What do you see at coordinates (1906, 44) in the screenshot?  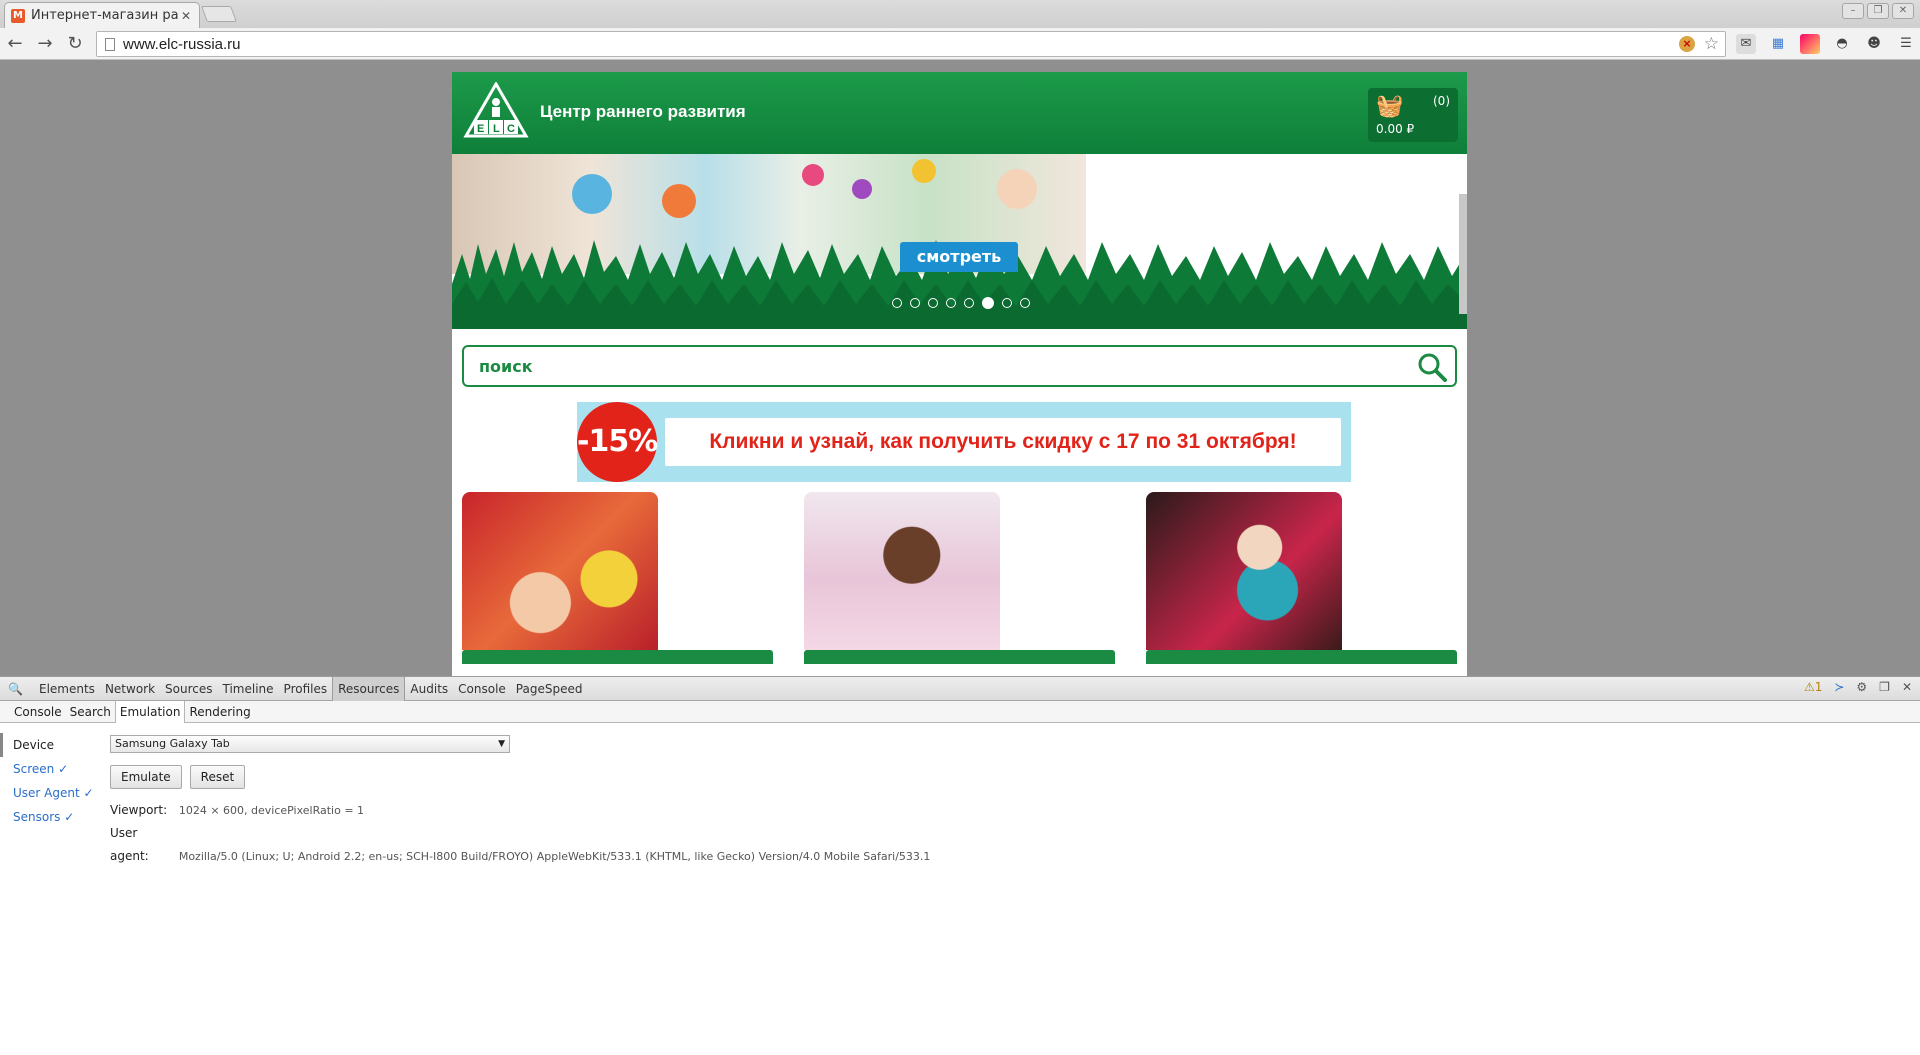 I see `chrome-menu-icon: ☰` at bounding box center [1906, 44].